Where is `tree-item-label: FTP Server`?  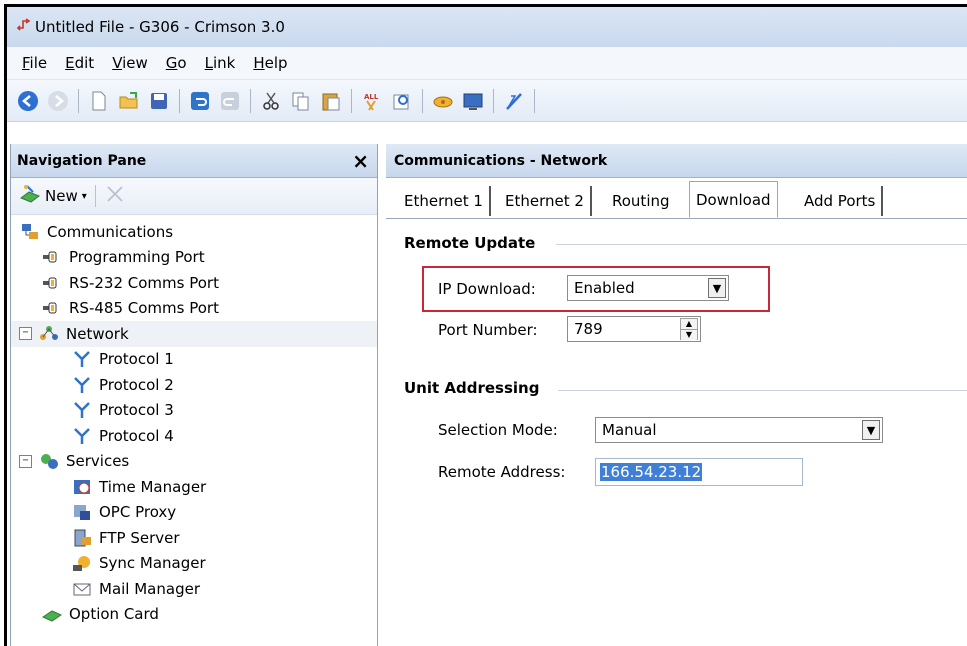
tree-item-label: FTP Server is located at coordinates (139, 537).